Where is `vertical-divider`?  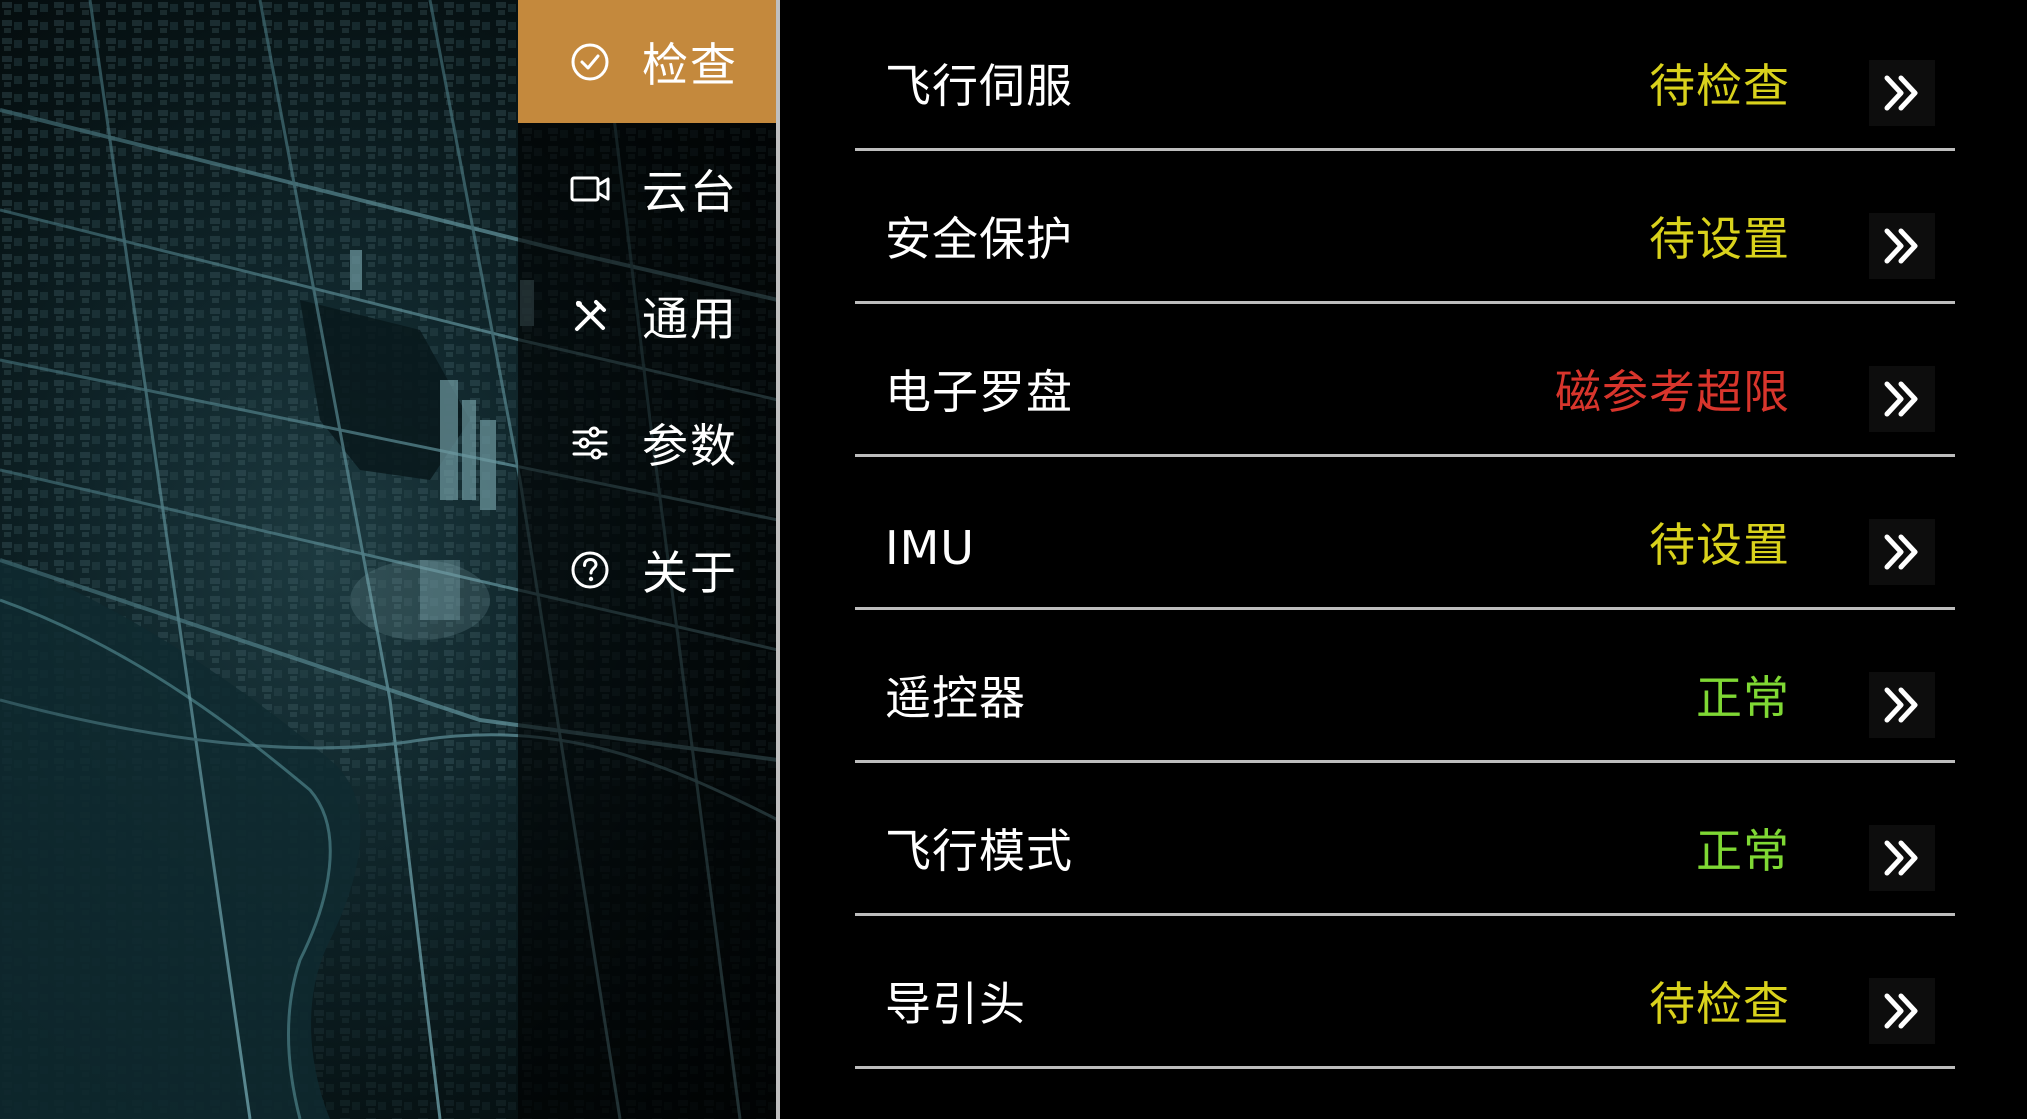 vertical-divider is located at coordinates (778, 559).